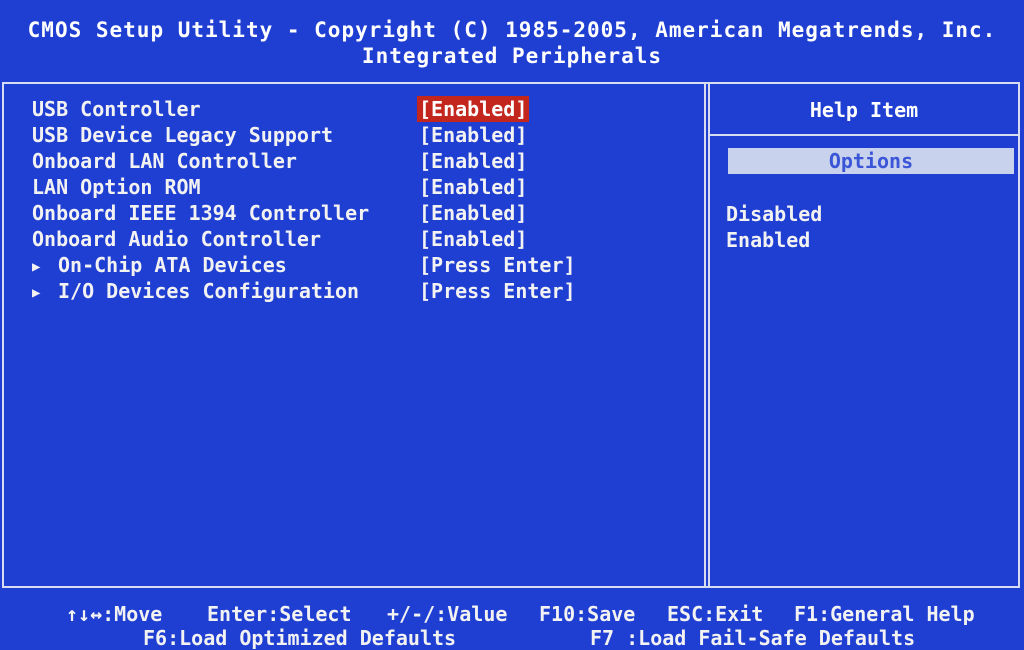 The height and width of the screenshot is (650, 1024). What do you see at coordinates (116, 109) in the screenshot?
I see `setting-label: USB Controller` at bounding box center [116, 109].